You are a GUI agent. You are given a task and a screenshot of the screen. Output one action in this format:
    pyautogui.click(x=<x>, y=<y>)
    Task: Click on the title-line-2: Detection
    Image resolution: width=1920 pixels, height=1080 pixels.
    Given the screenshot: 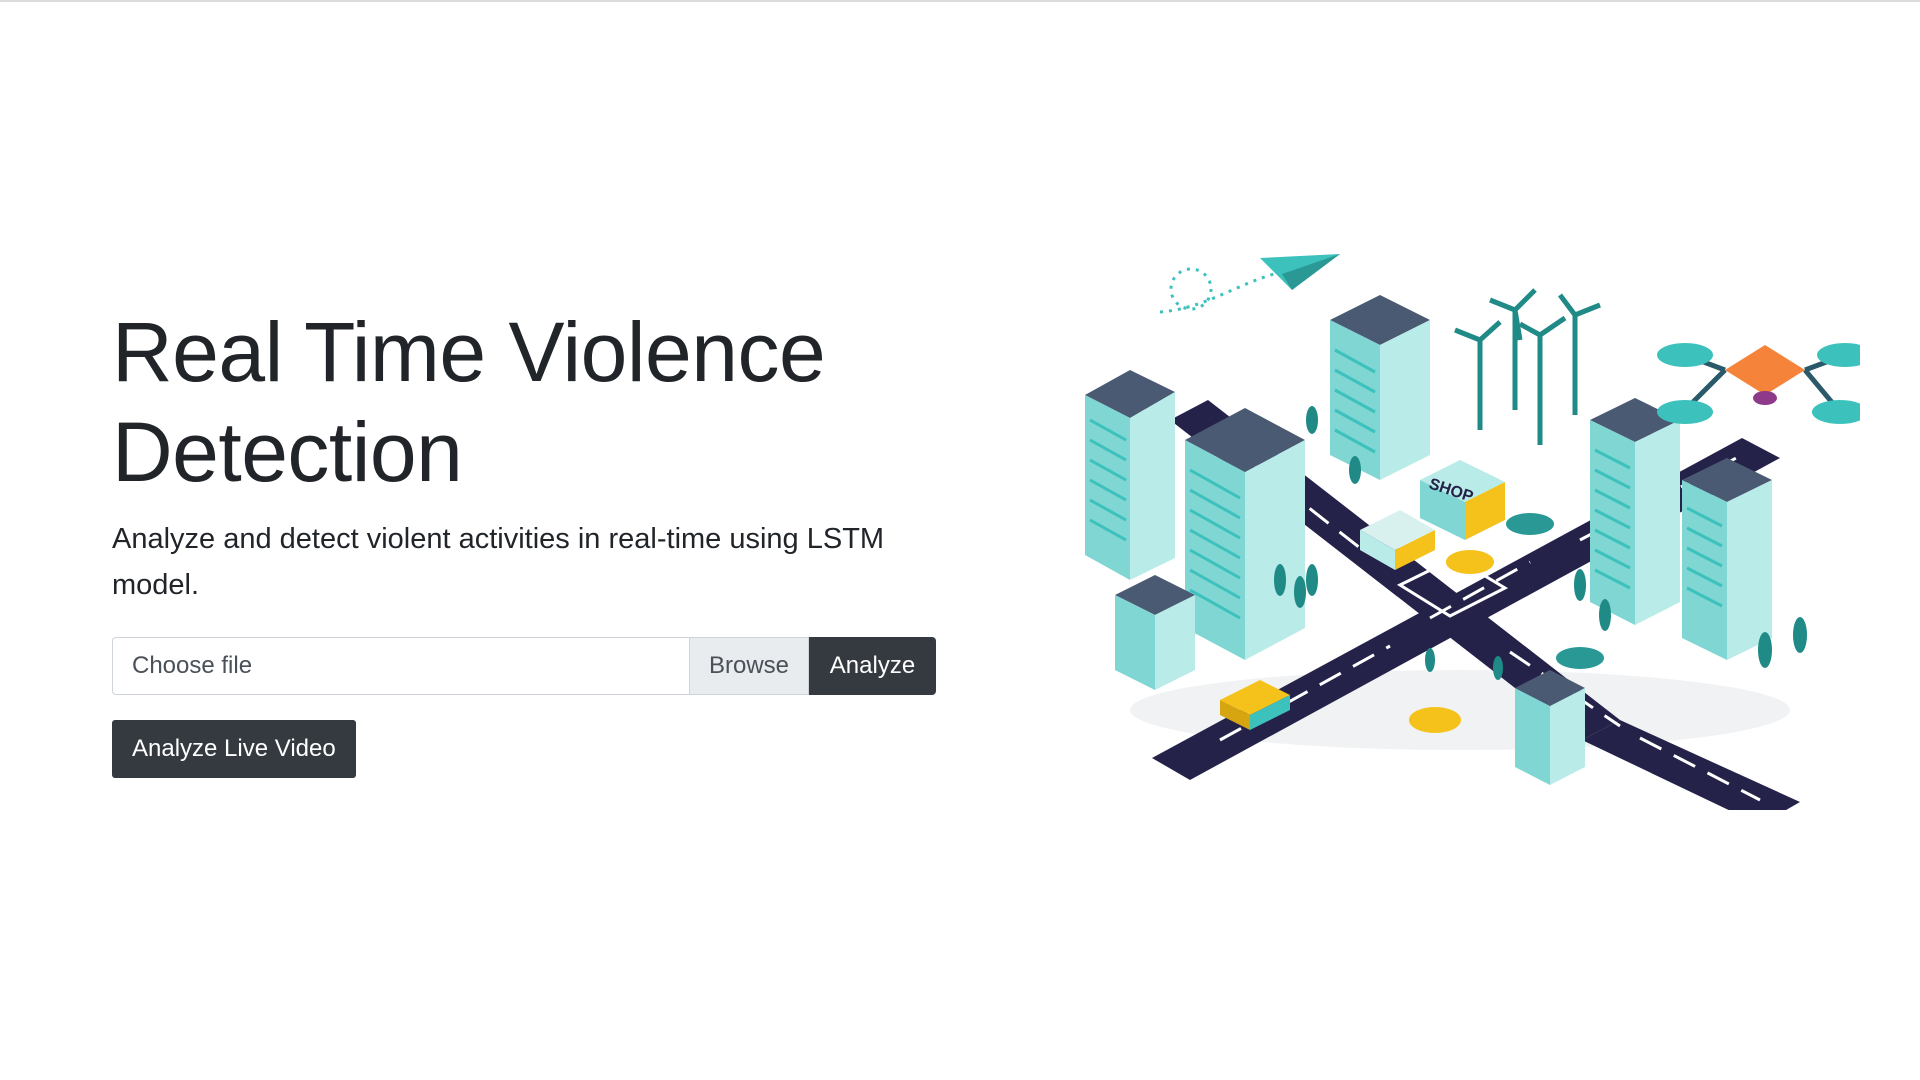 What is the action you would take?
    pyautogui.click(x=287, y=452)
    